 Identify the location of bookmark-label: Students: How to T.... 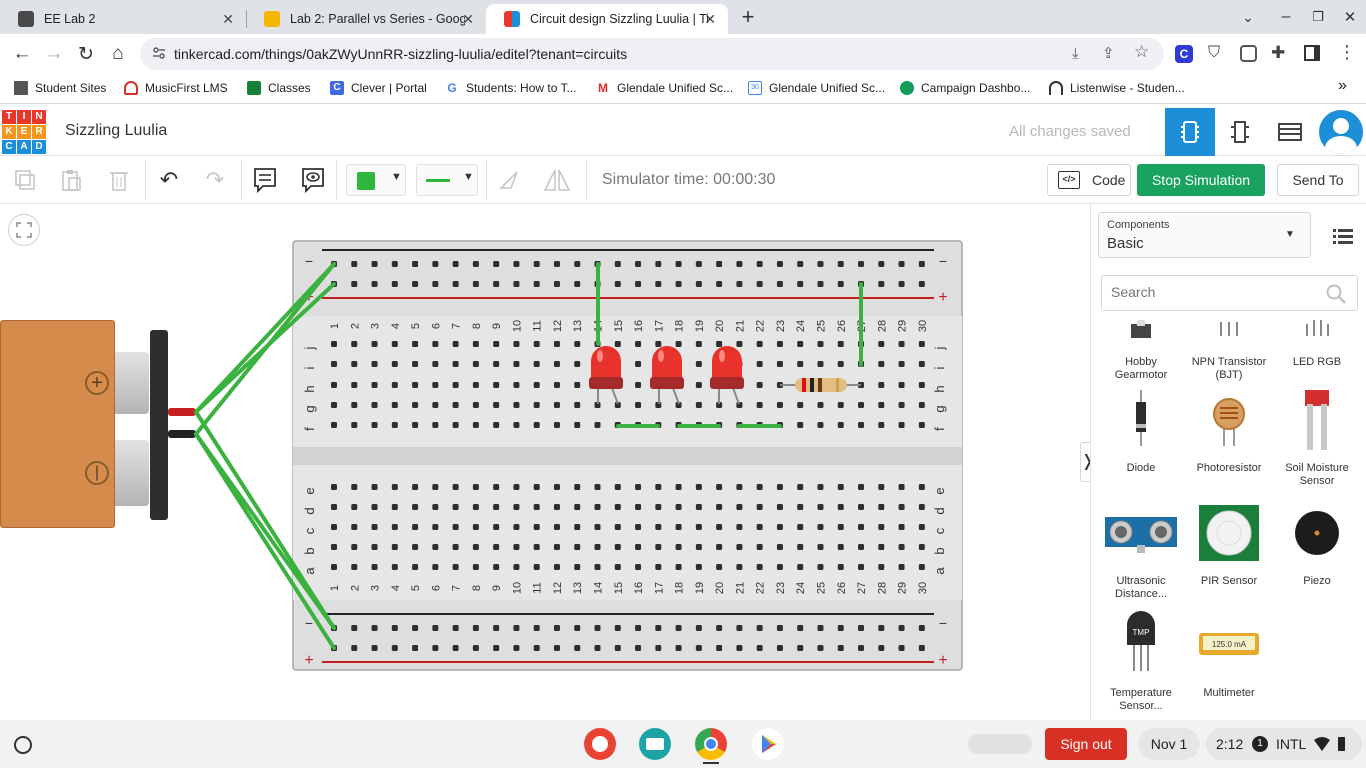
(521, 88).